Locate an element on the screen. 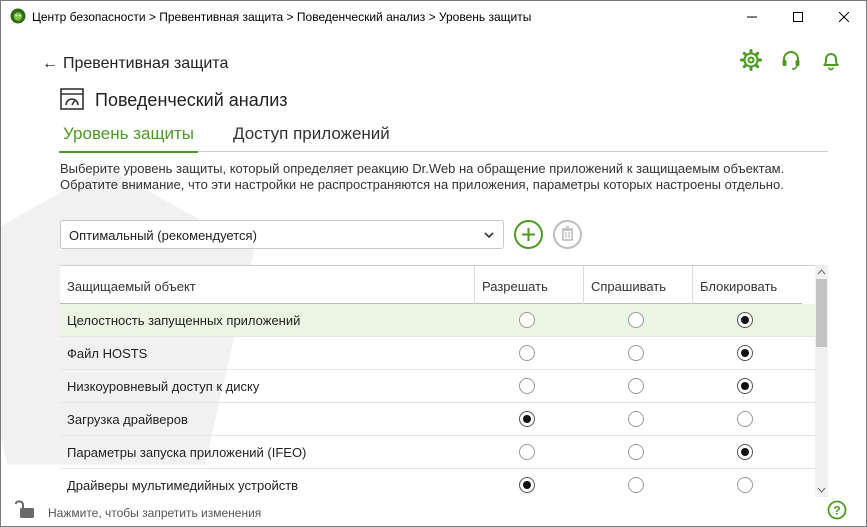 The width and height of the screenshot is (867, 527). close-icon is located at coordinates (844, 16).